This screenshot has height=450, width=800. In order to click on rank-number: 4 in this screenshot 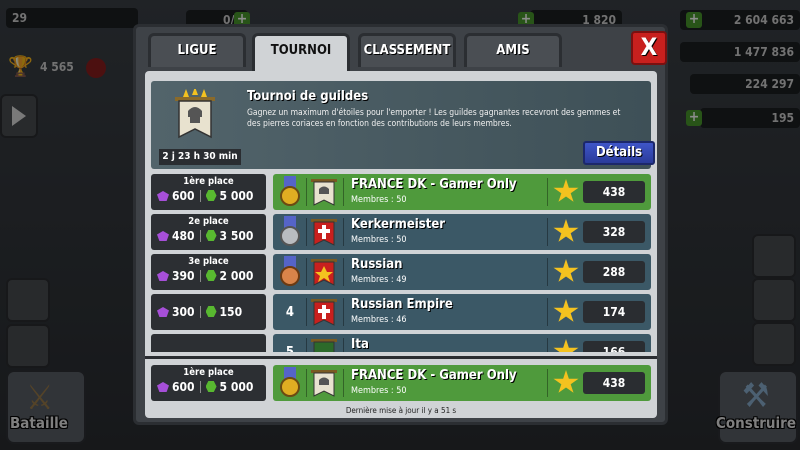, I will do `click(290, 312)`.